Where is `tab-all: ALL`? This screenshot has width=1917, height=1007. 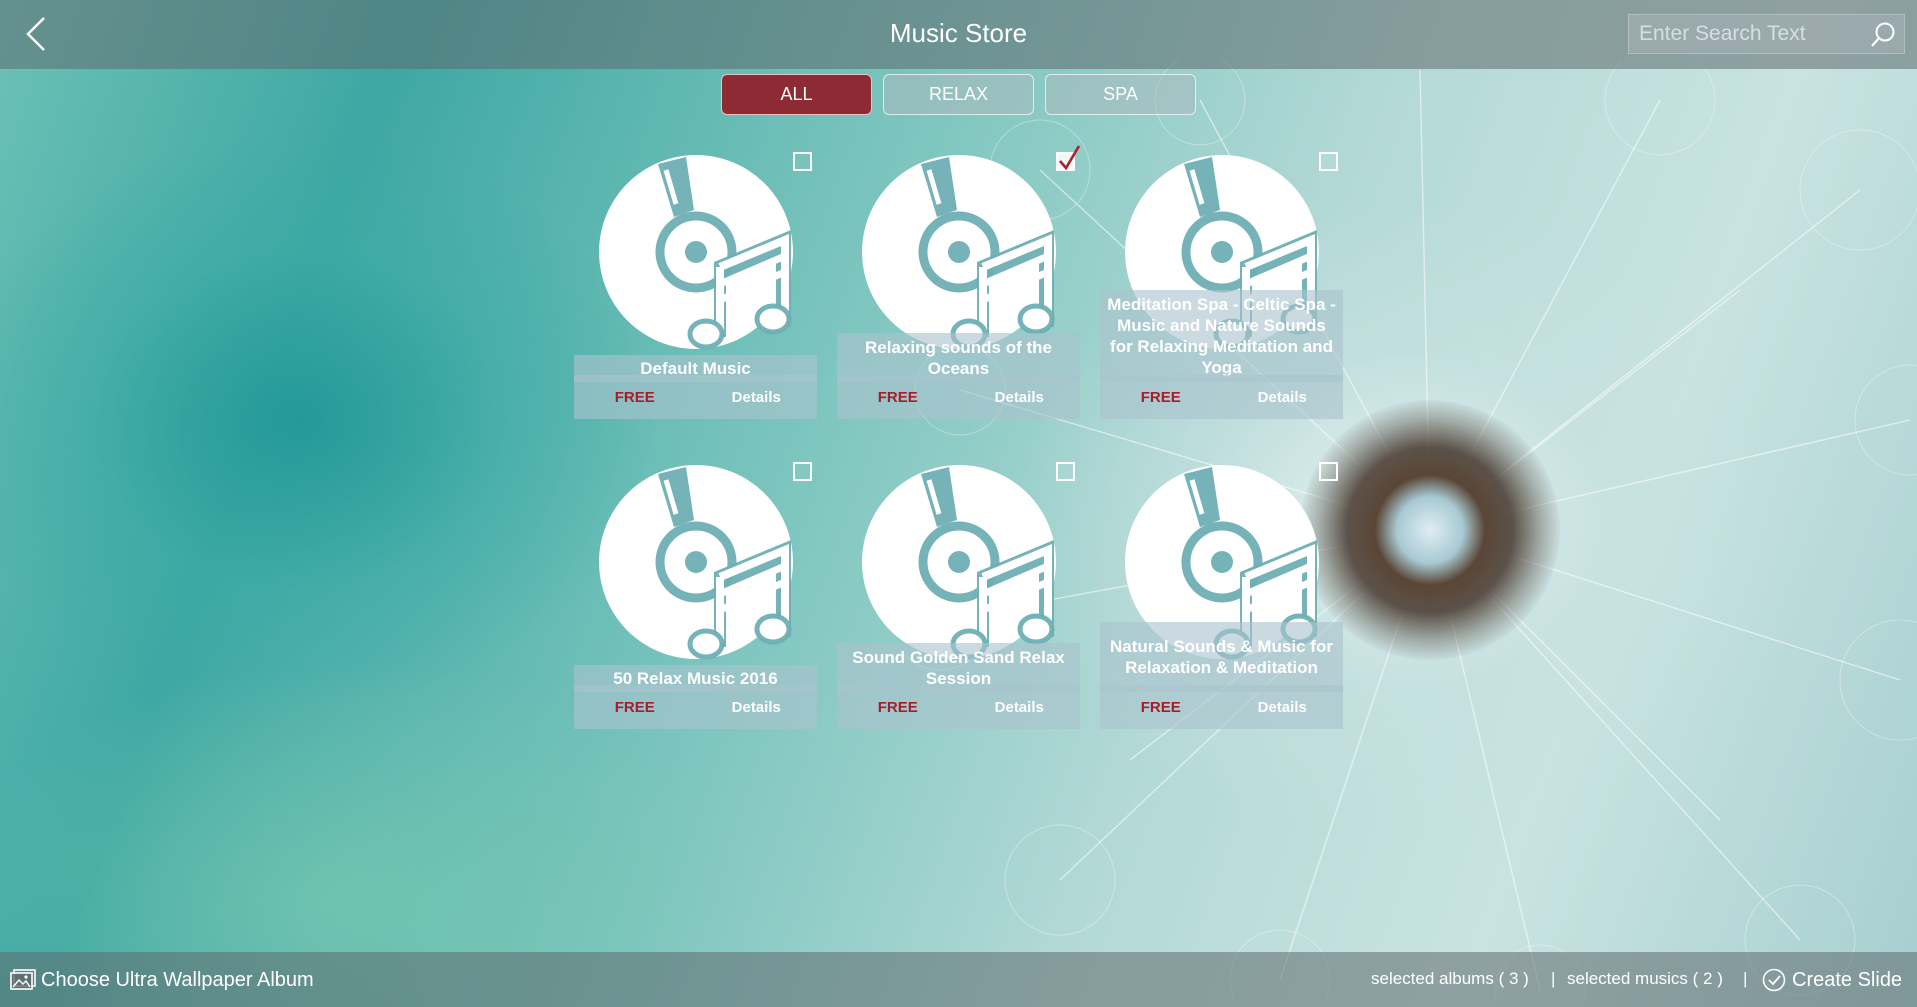
tab-all: ALL is located at coordinates (796, 94).